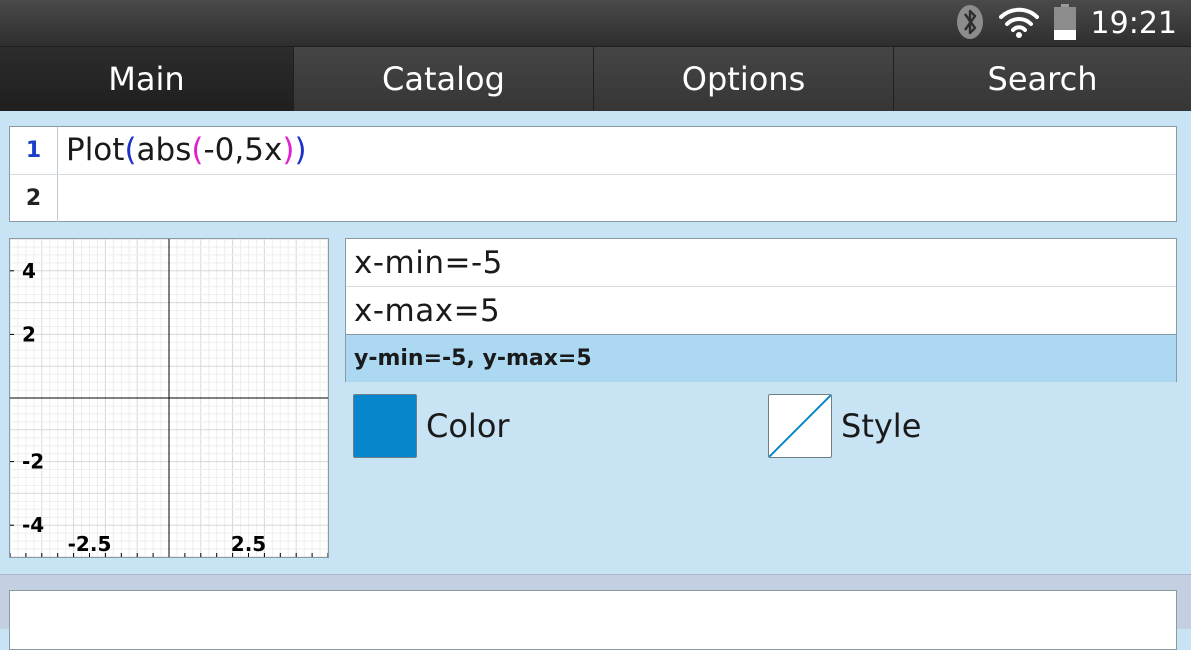 The height and width of the screenshot is (650, 1191). Describe the element at coordinates (744, 79) in the screenshot. I see `tab-options: Options` at that location.